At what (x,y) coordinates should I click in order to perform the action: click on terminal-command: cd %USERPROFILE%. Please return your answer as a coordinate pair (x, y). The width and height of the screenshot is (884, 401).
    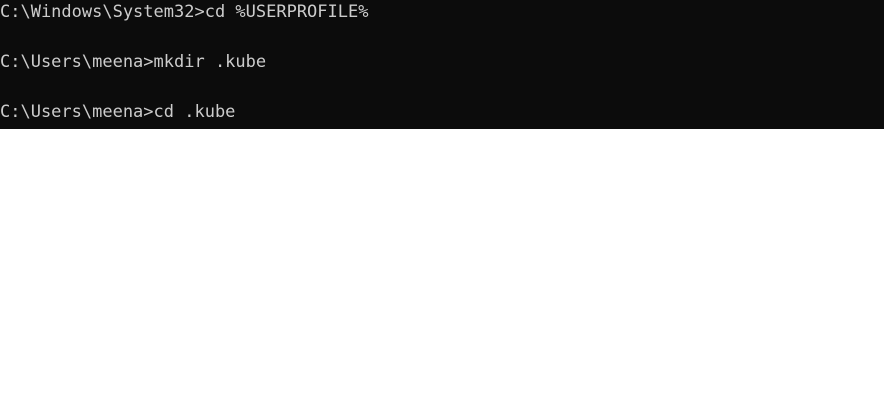
    Looking at the image, I should click on (286, 12).